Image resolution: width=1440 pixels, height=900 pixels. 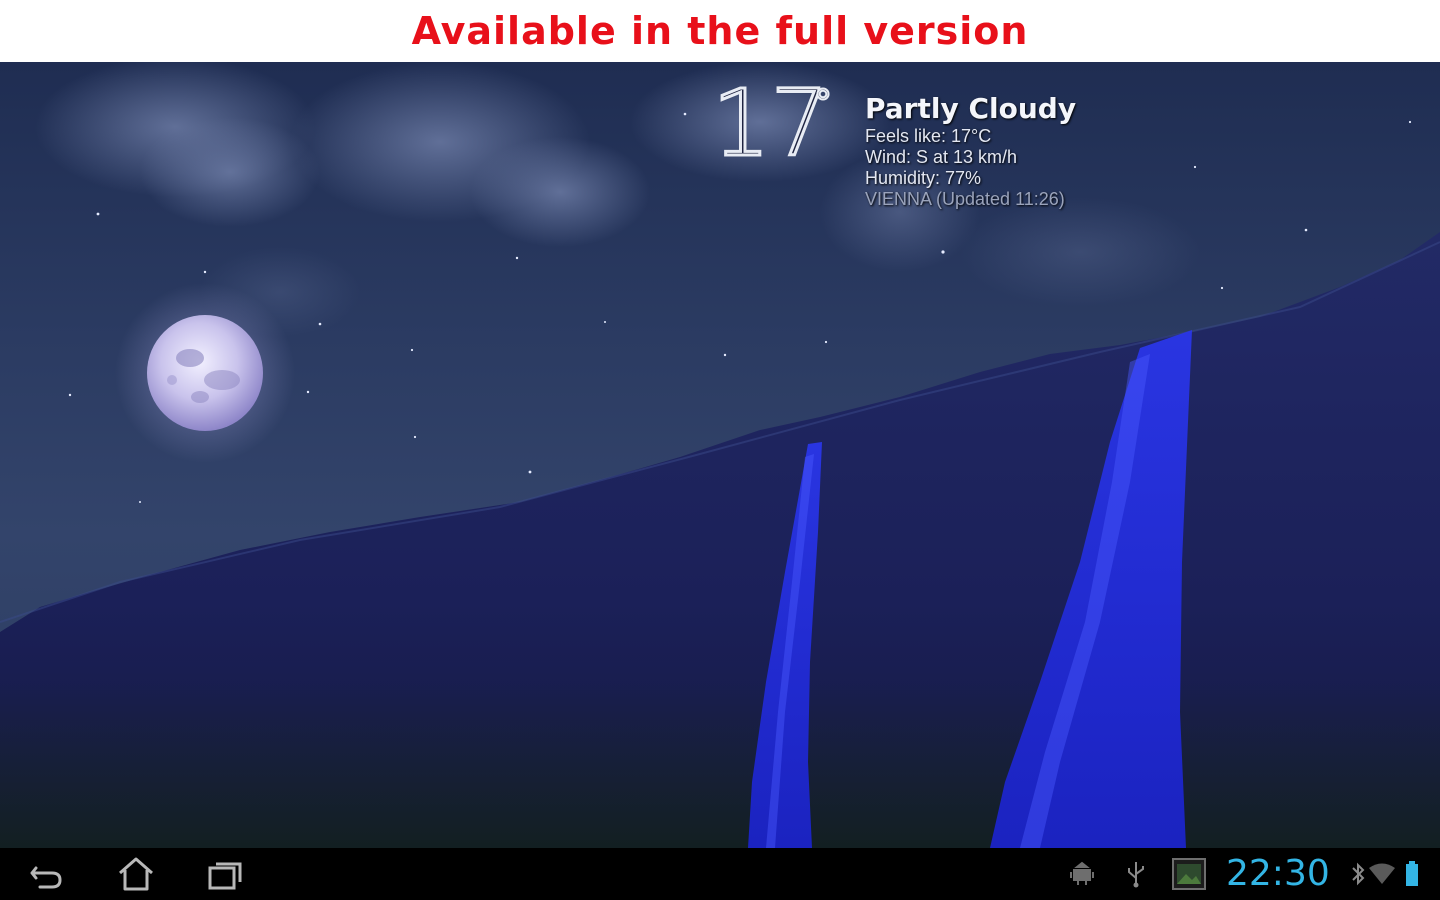 What do you see at coordinates (770, 123) in the screenshot?
I see `temperature-value: 17` at bounding box center [770, 123].